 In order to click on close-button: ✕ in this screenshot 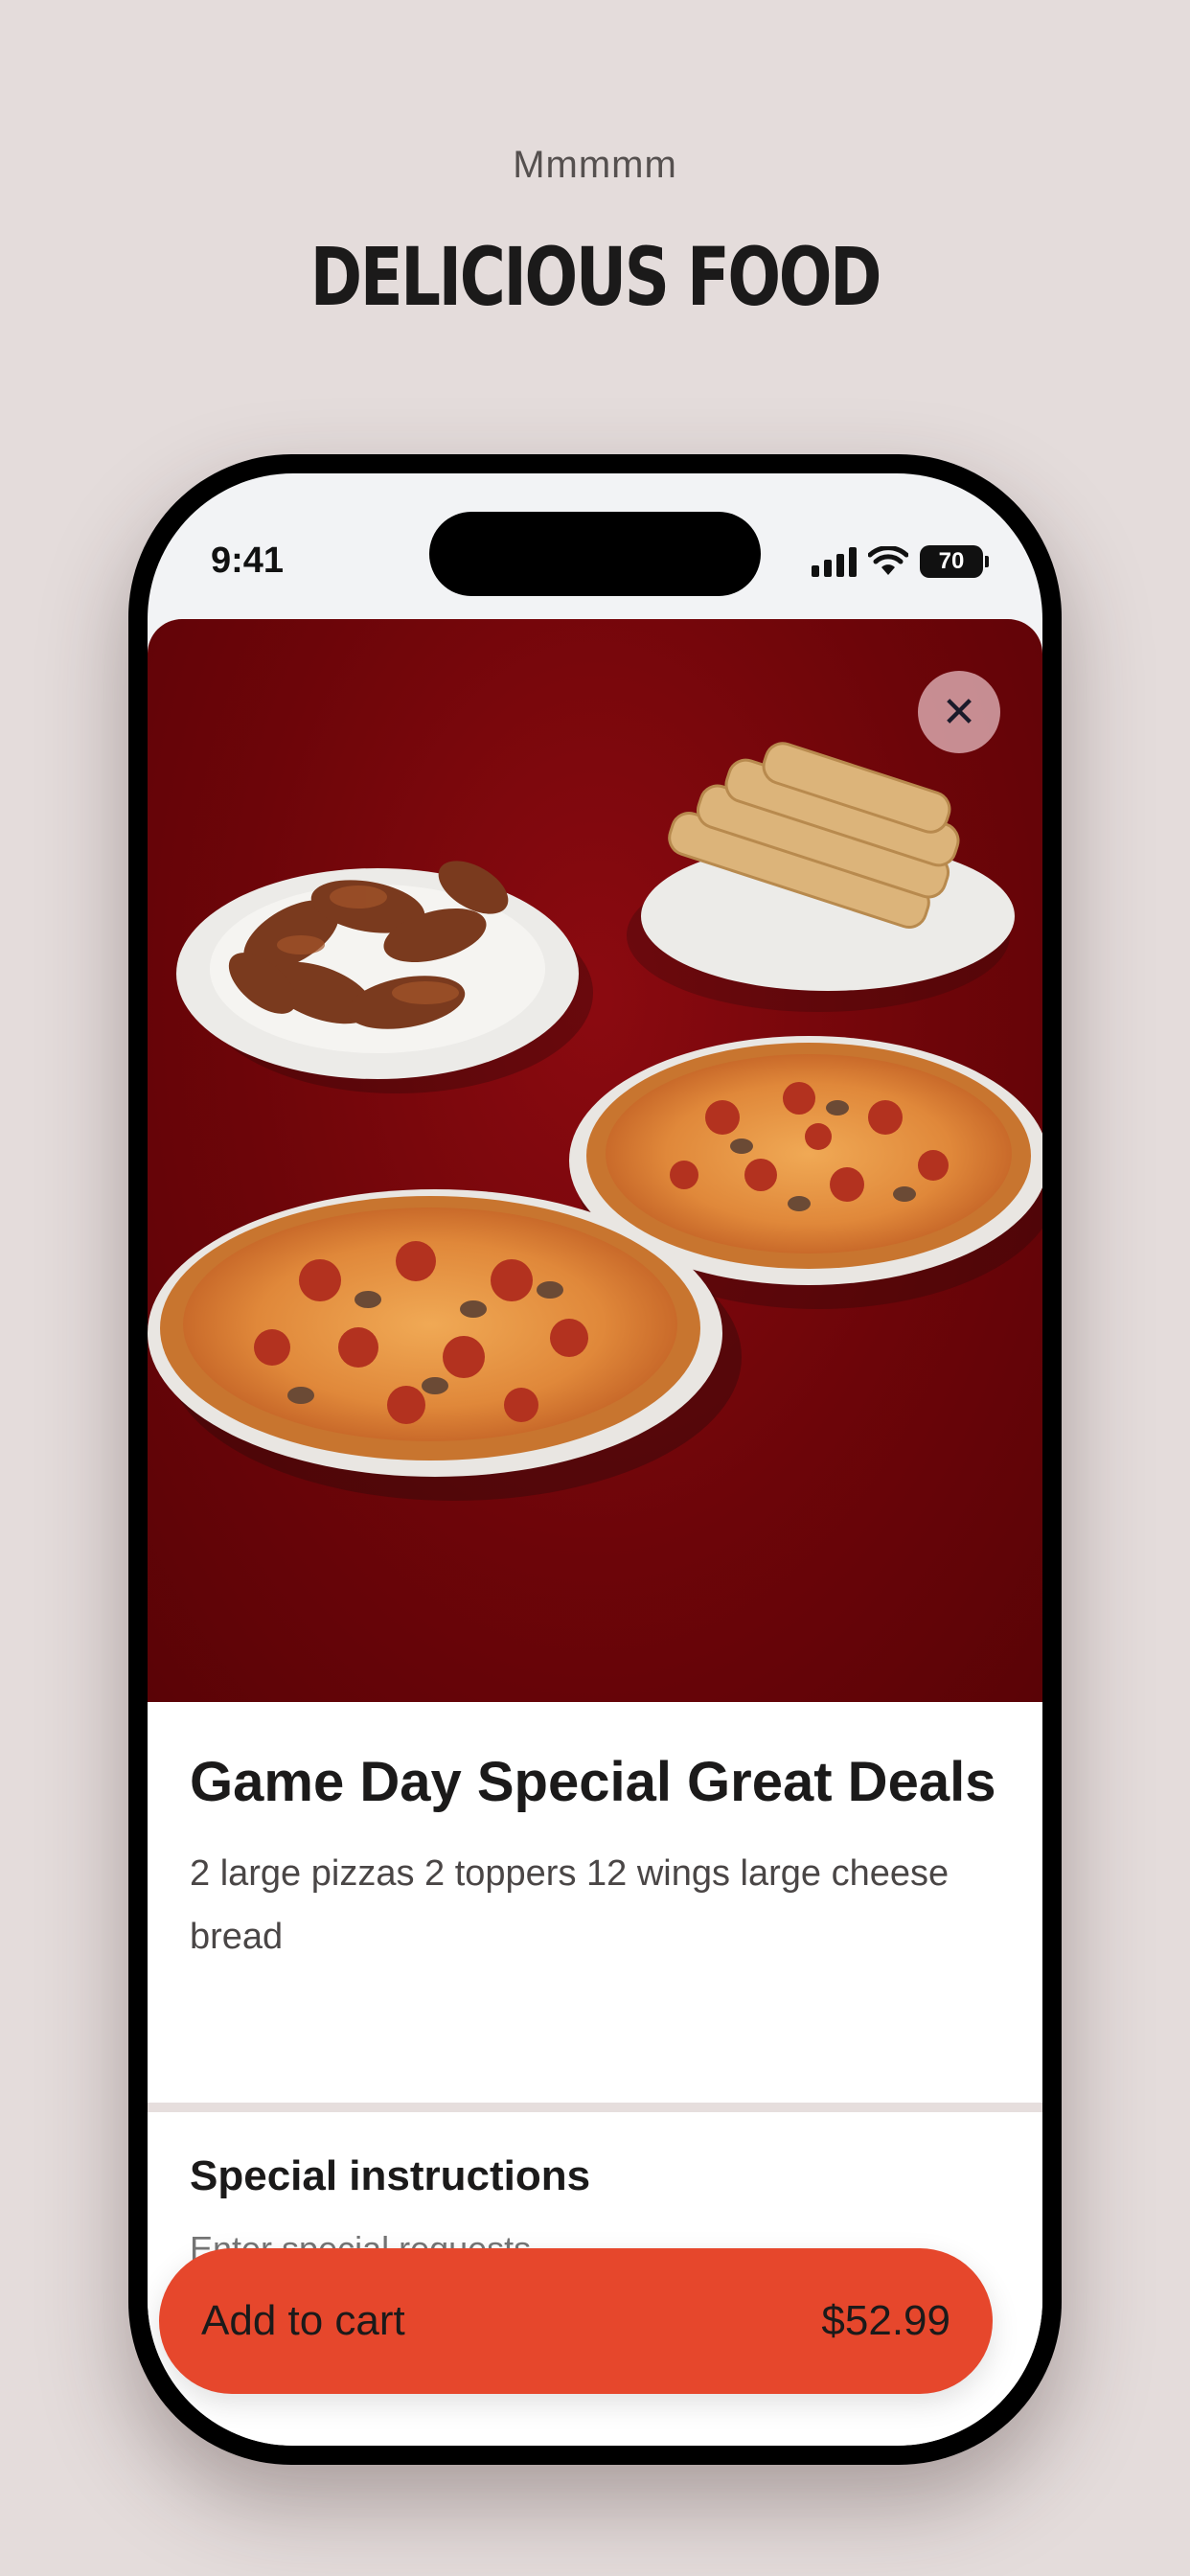, I will do `click(959, 712)`.